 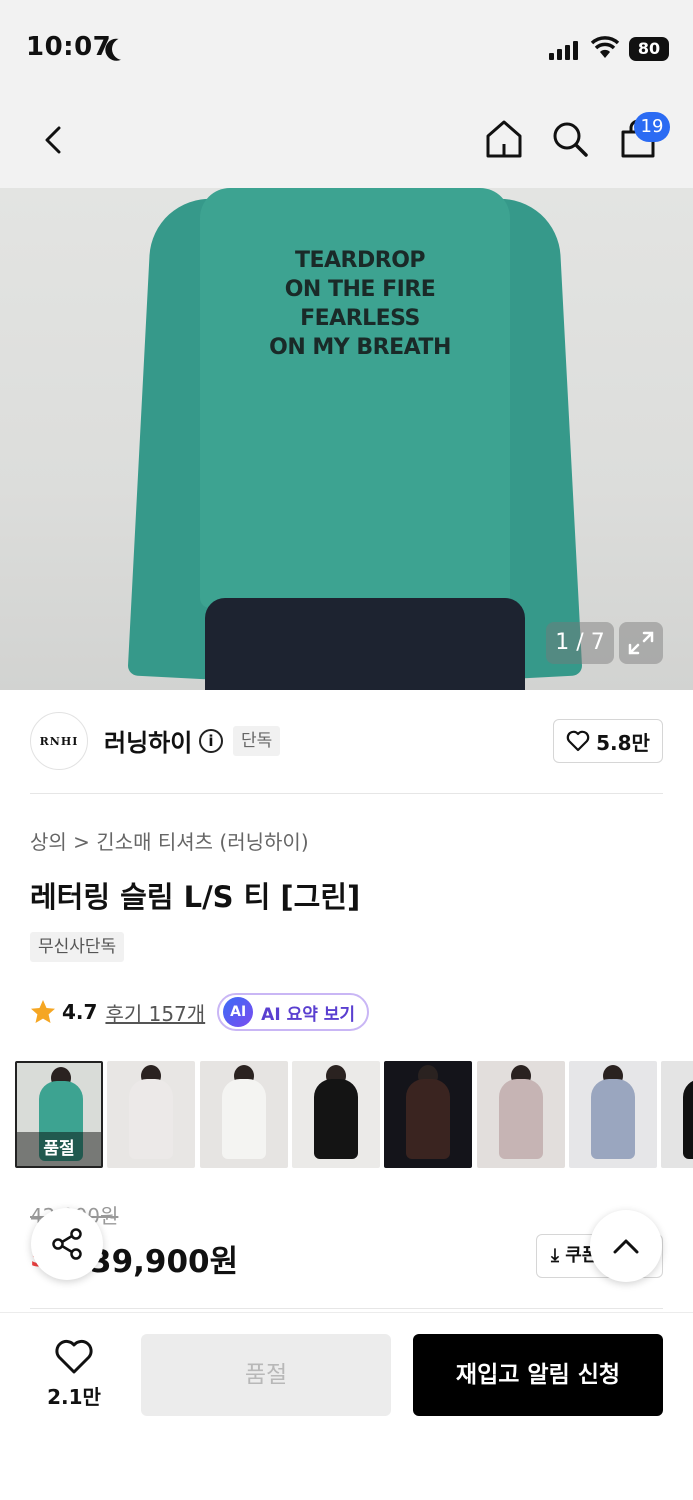 I want to click on share-button, so click(x=67, y=1244).